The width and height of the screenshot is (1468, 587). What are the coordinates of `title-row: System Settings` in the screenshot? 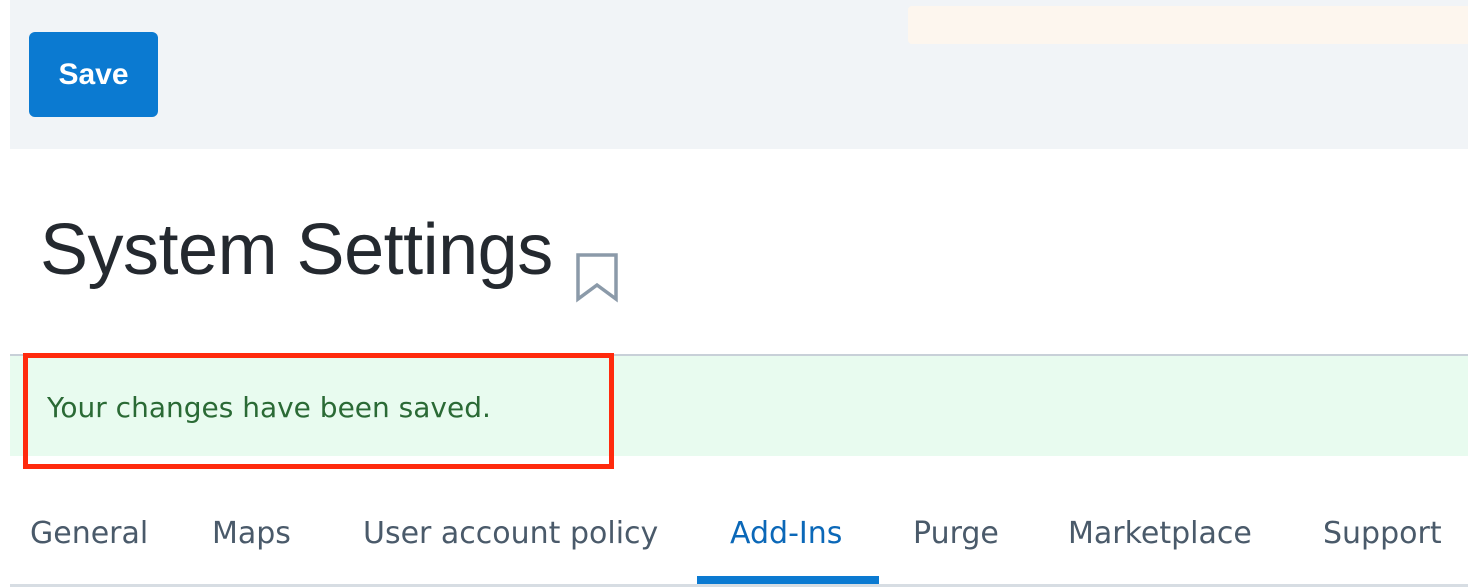 It's located at (330, 254).